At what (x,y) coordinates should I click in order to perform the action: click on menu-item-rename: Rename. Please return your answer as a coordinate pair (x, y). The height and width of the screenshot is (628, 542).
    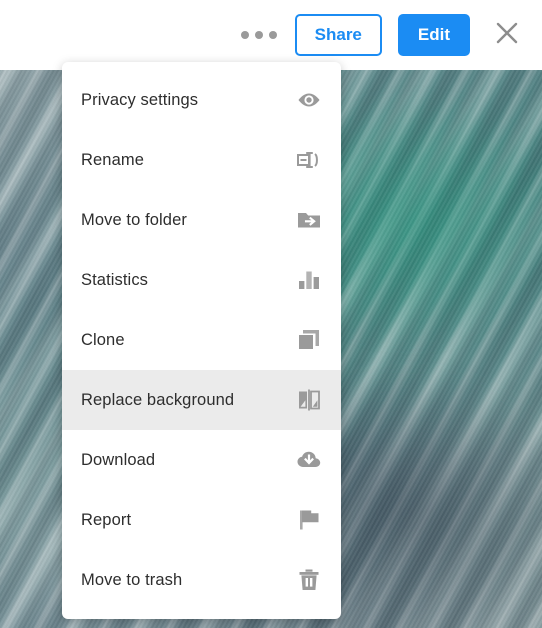
    Looking at the image, I should click on (201, 160).